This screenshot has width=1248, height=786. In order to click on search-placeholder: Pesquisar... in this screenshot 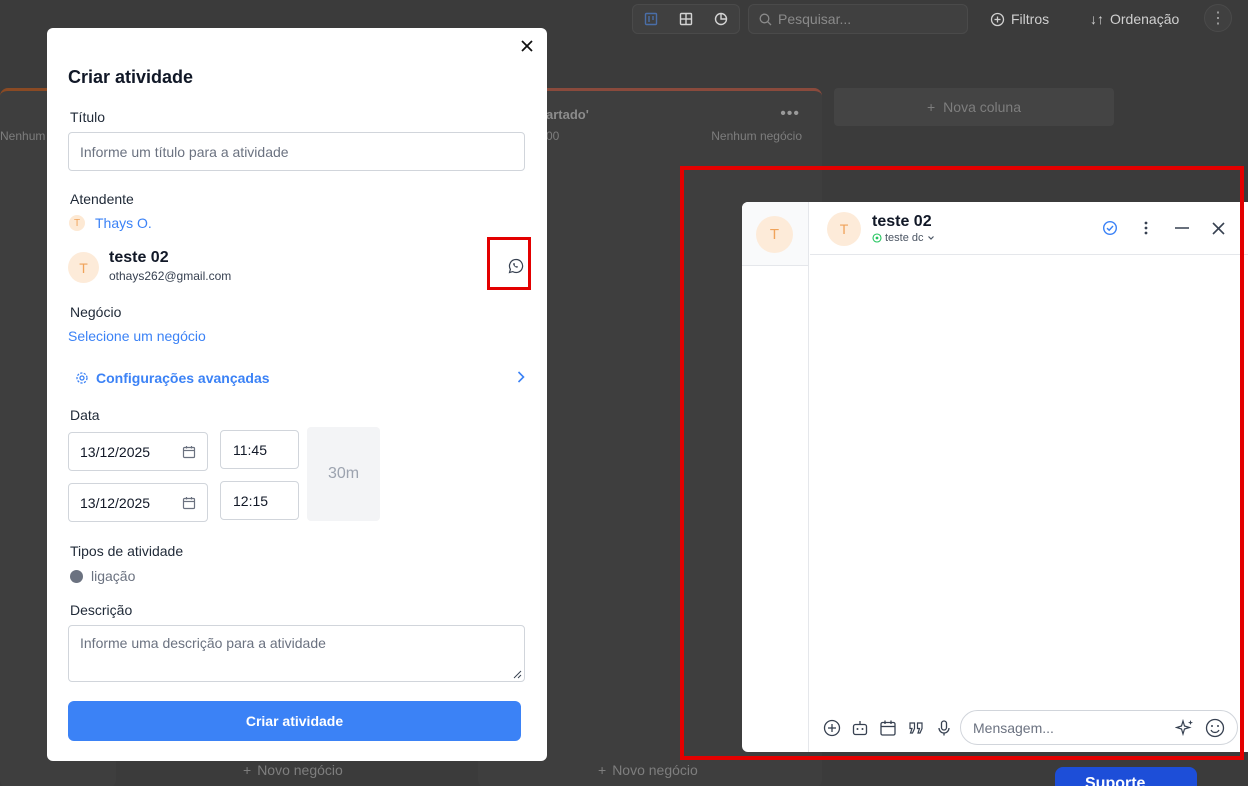, I will do `click(815, 19)`.